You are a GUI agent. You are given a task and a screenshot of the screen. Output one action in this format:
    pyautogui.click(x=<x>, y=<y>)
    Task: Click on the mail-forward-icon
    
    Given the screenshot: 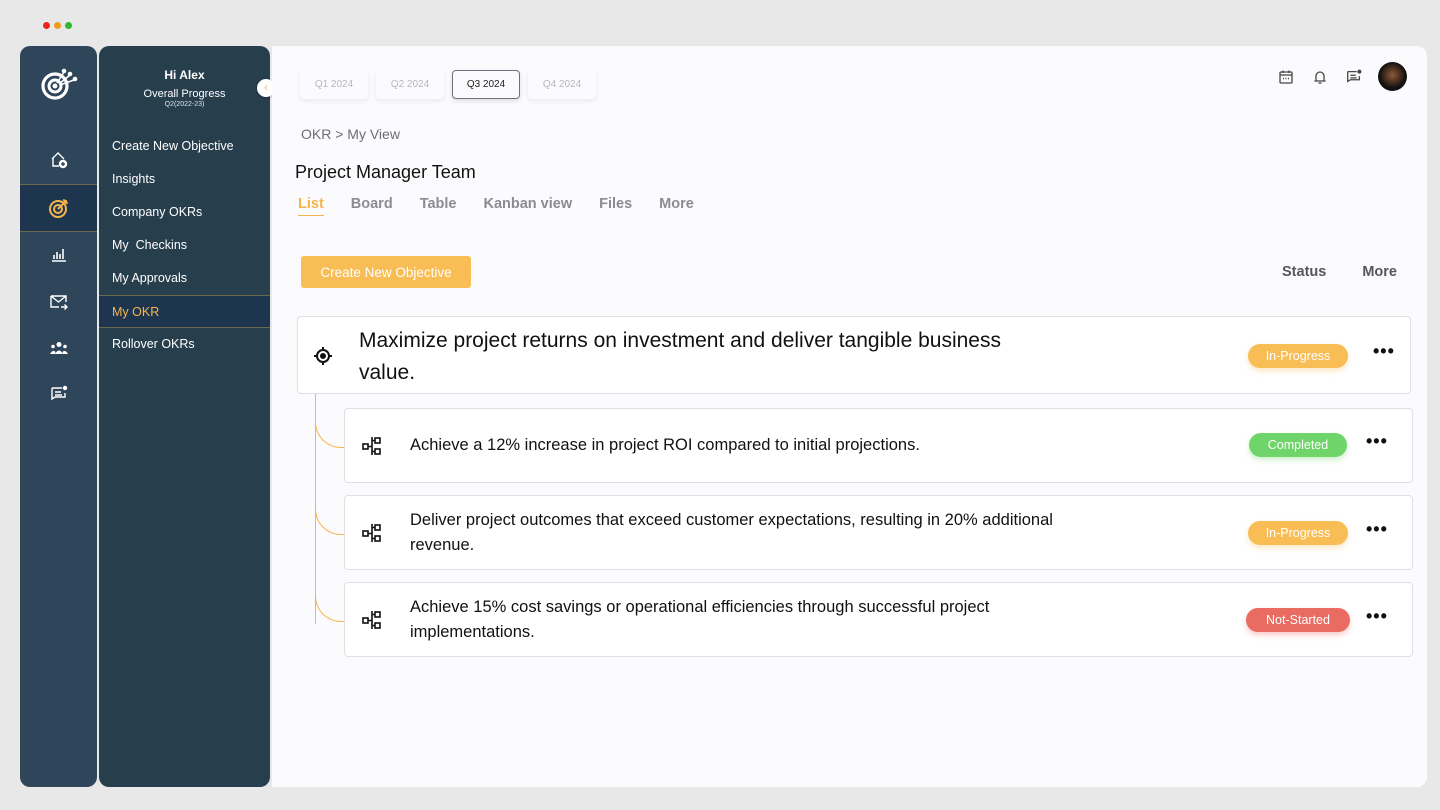 What is the action you would take?
    pyautogui.click(x=58, y=302)
    